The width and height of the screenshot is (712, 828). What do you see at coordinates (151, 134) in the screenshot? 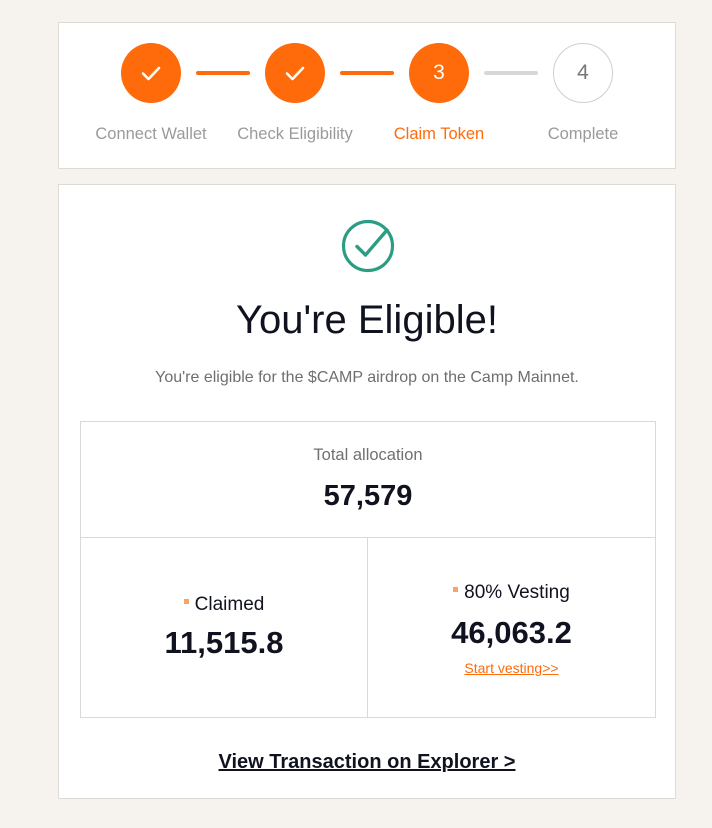
I see `step-1-label: Connect Wallet` at bounding box center [151, 134].